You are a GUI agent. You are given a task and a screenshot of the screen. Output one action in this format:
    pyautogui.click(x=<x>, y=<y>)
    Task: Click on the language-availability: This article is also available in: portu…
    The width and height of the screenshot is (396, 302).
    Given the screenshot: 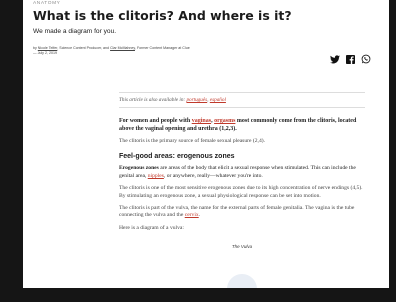 What is the action you would take?
    pyautogui.click(x=242, y=100)
    